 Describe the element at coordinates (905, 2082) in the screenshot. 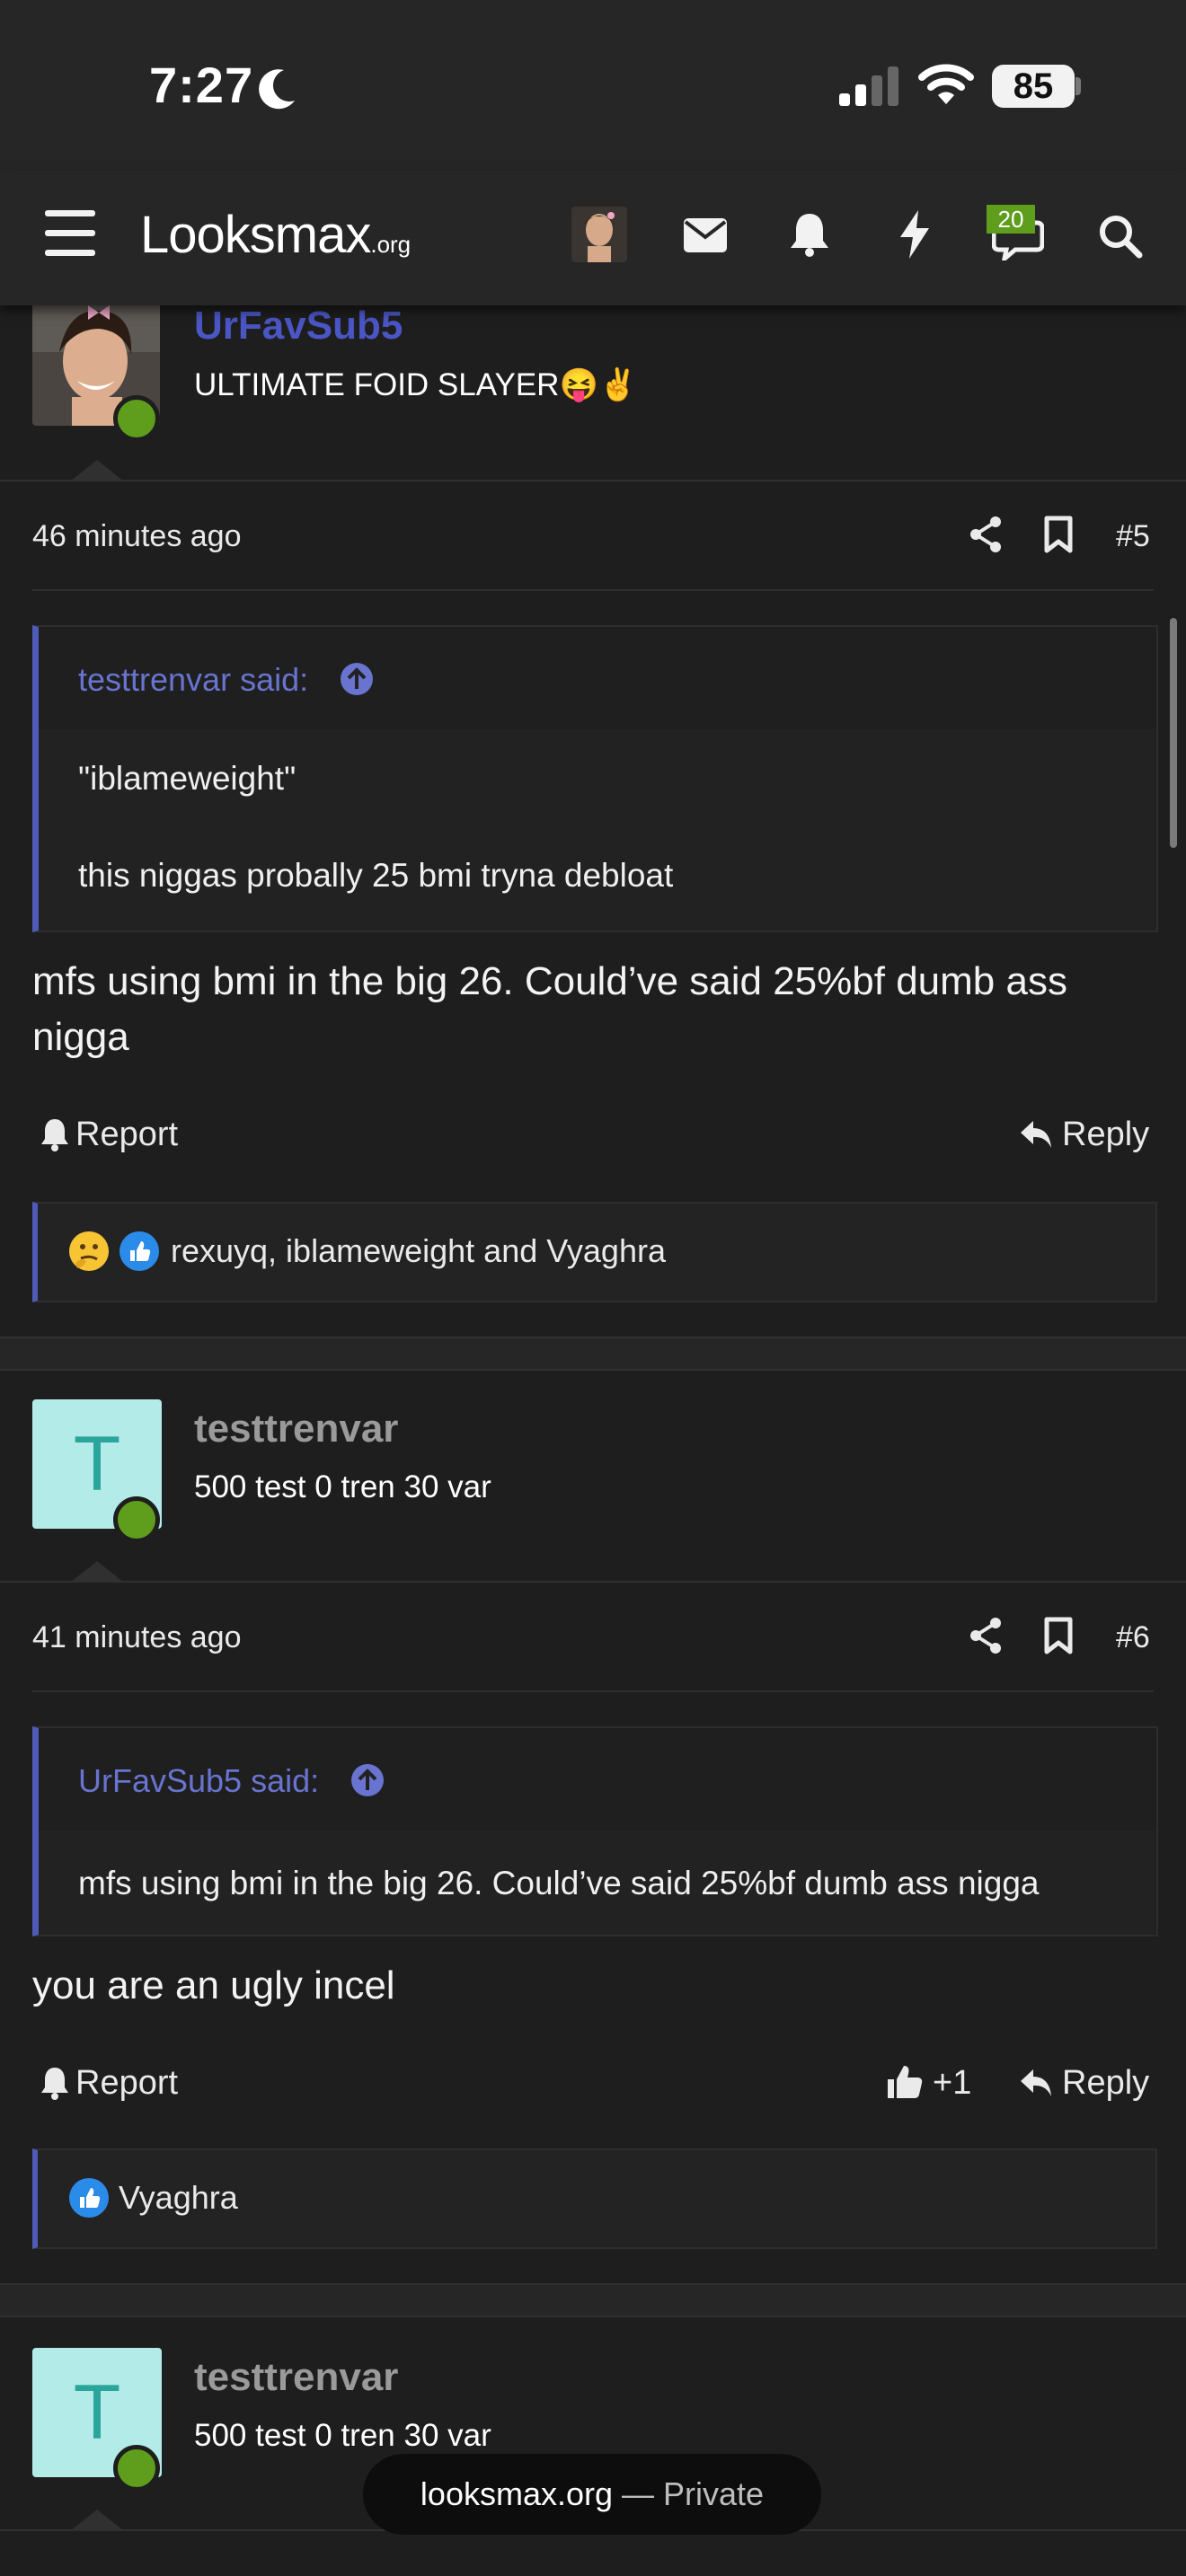

I see `thumbs-up-icon` at that location.